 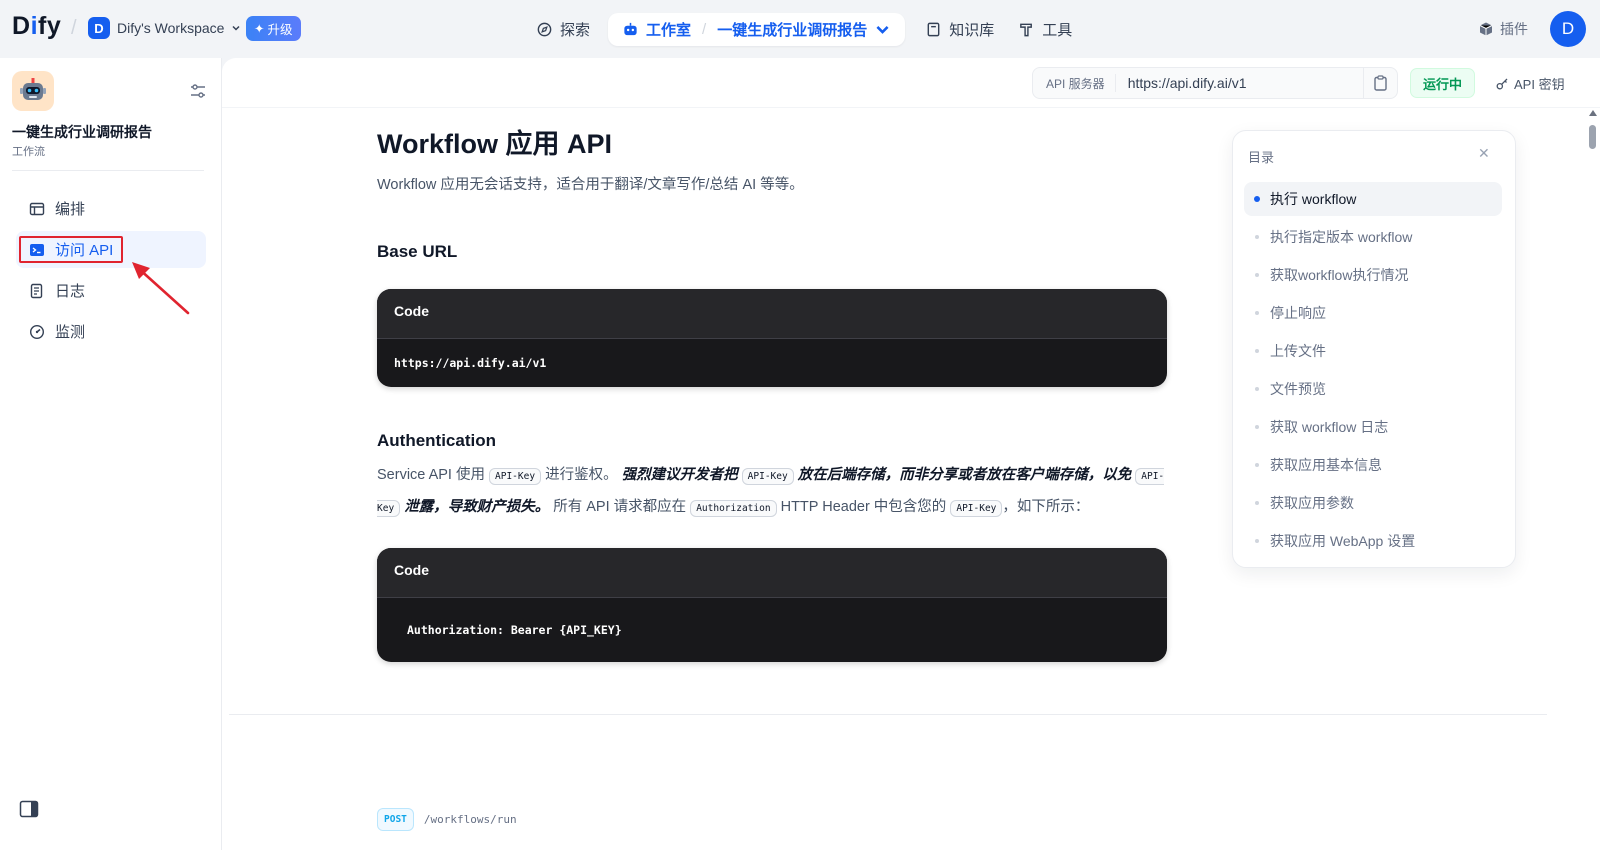 What do you see at coordinates (99, 28) in the screenshot?
I see `workspace-avatar: D` at bounding box center [99, 28].